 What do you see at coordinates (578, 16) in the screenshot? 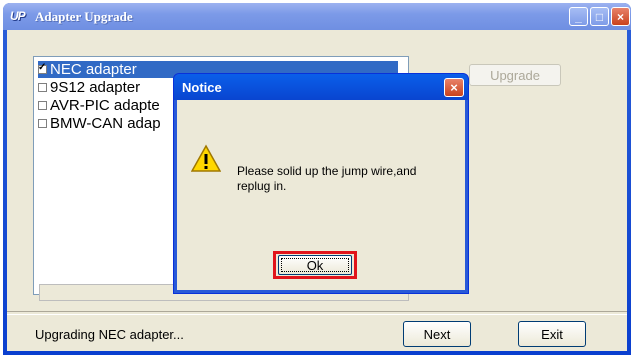
I see `minimize-button: _` at bounding box center [578, 16].